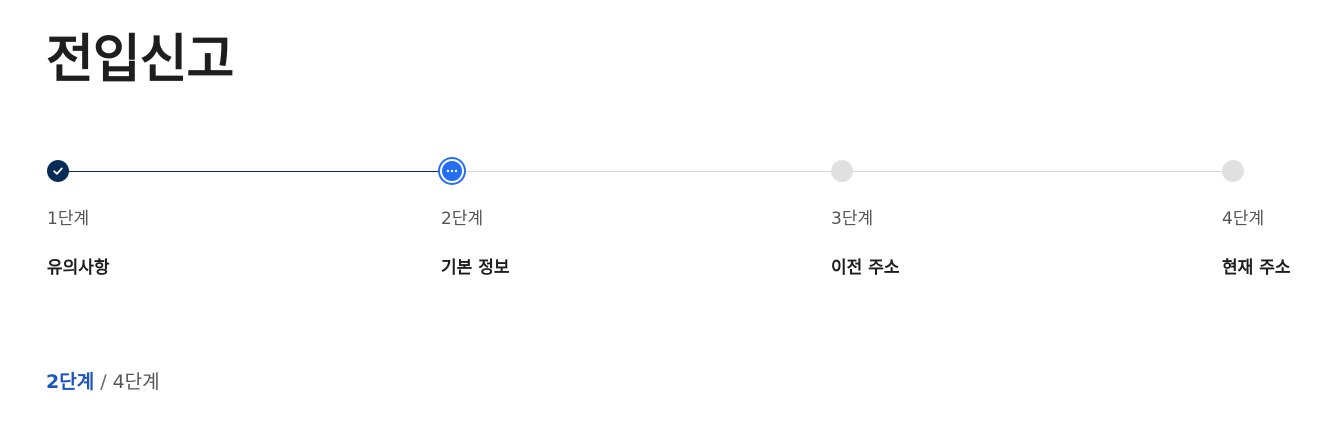 Image resolution: width=1327 pixels, height=431 pixels. What do you see at coordinates (255, 171) in the screenshot?
I see `step-connector-completed` at bounding box center [255, 171].